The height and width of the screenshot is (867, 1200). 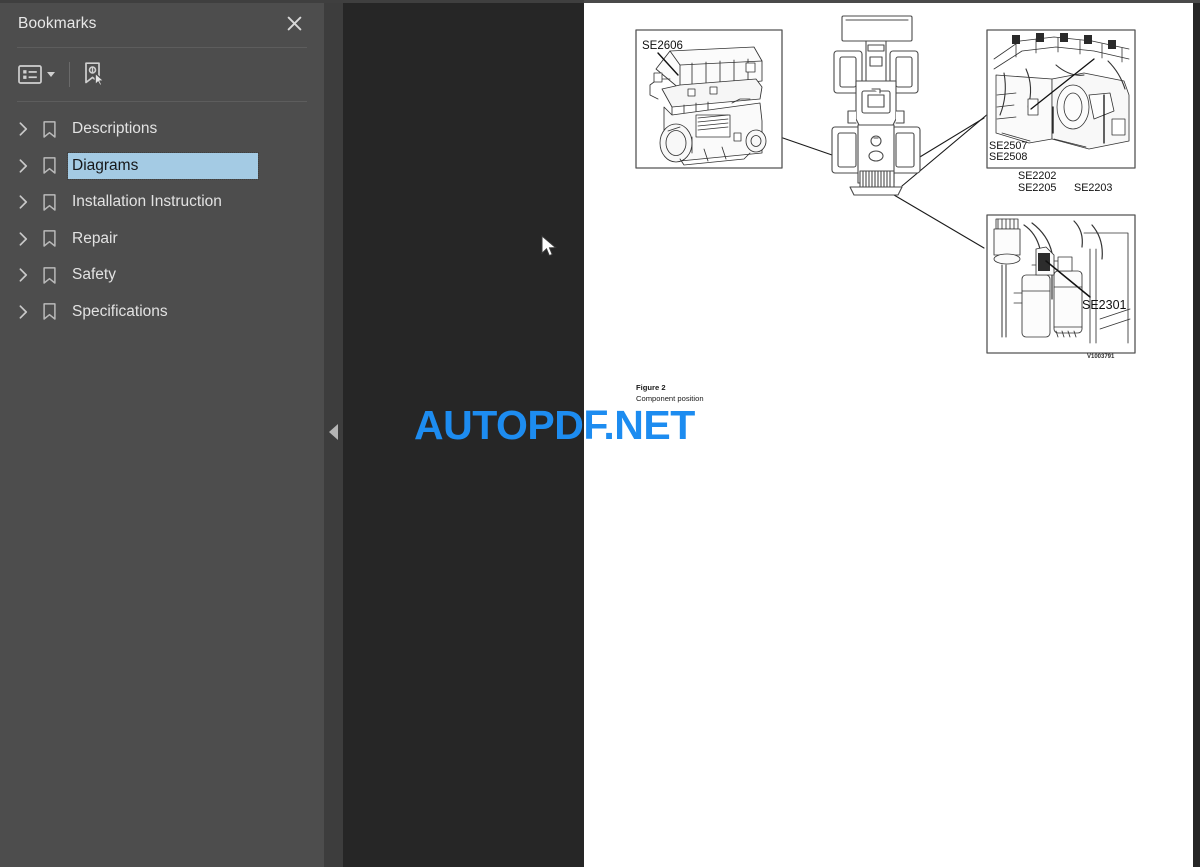 I want to click on callout-se2202: SE2202, so click(x=1037, y=176).